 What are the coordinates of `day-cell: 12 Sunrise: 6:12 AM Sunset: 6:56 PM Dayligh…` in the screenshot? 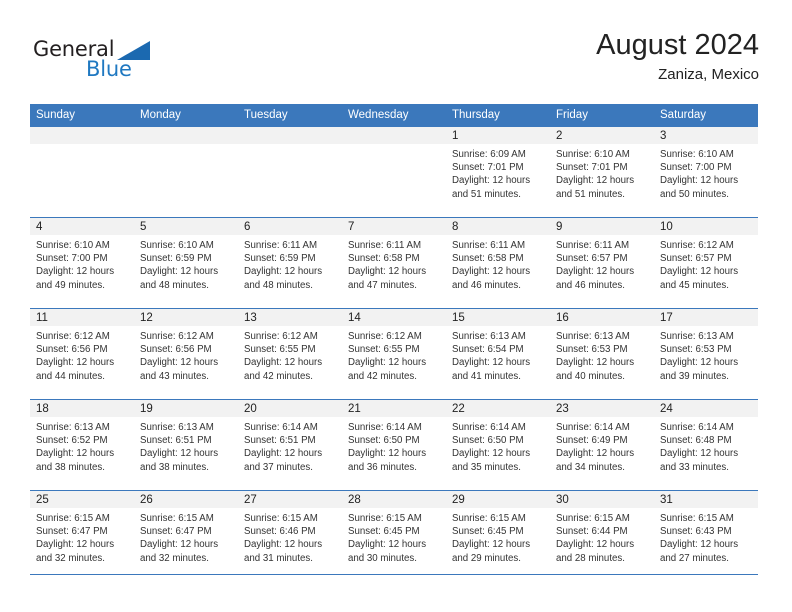 It's located at (186, 354).